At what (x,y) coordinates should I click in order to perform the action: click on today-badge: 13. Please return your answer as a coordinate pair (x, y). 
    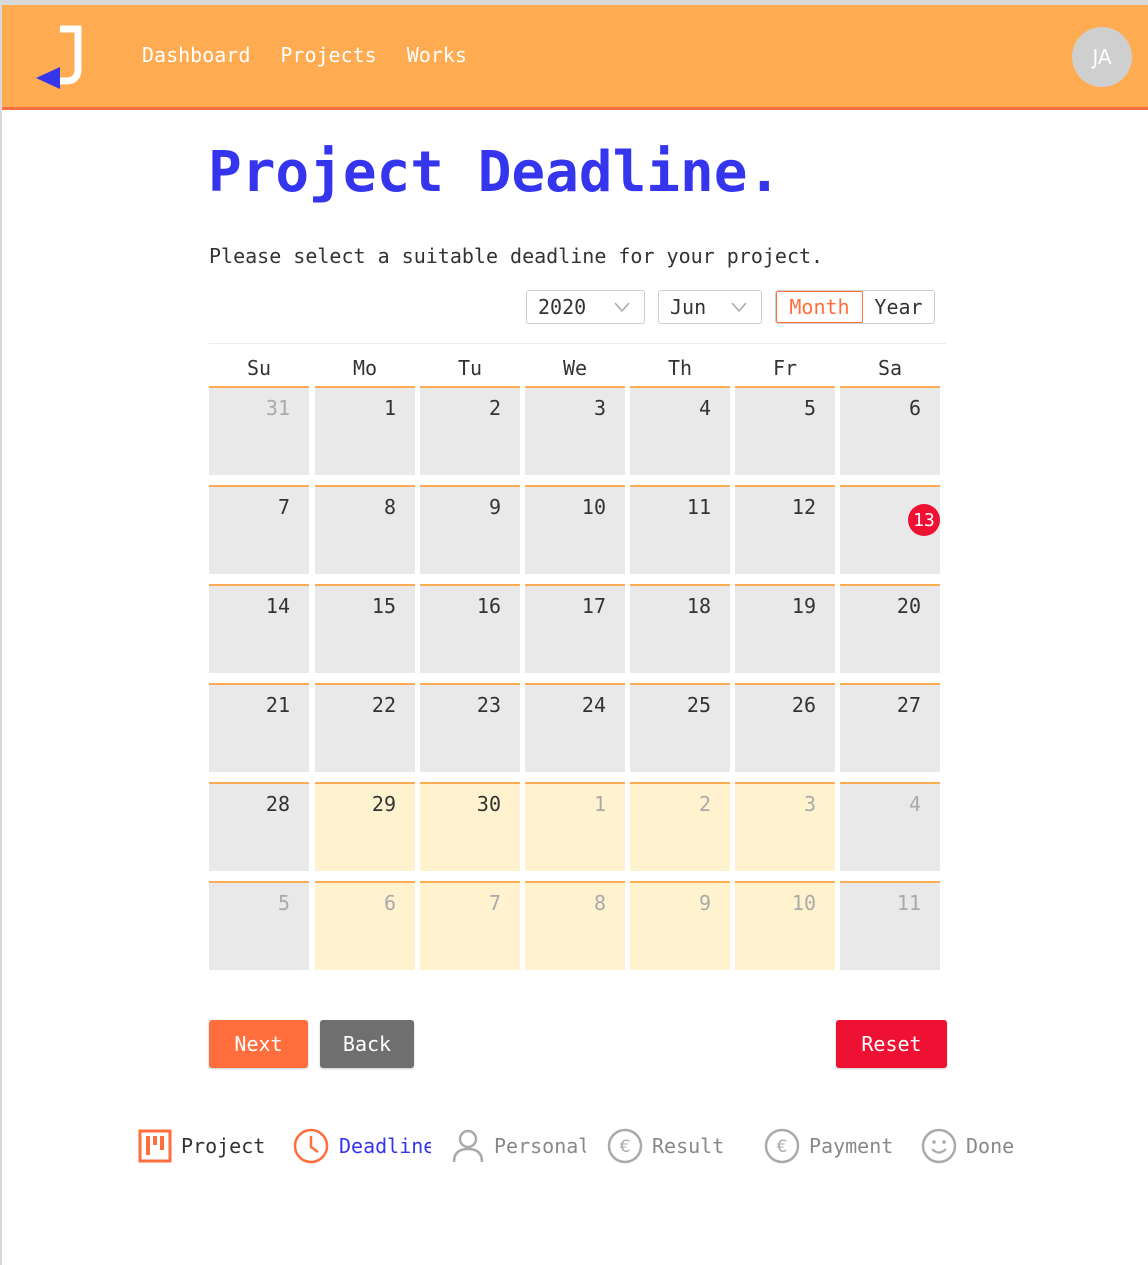
    Looking at the image, I should click on (924, 520).